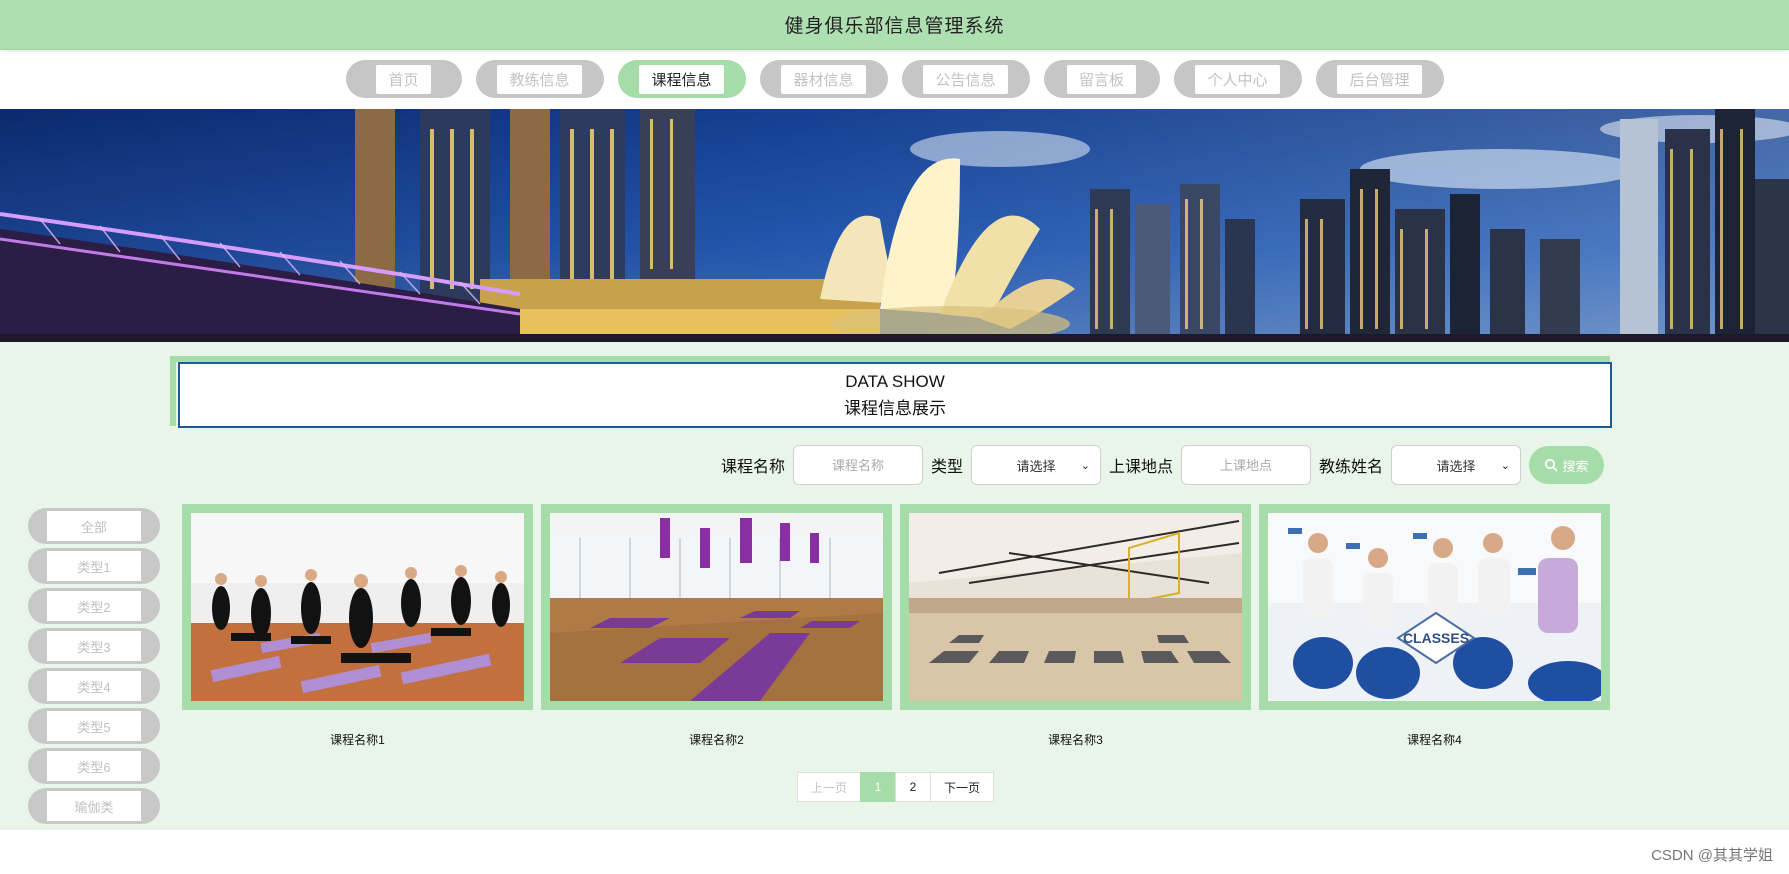 The image size is (1789, 874). I want to click on category-label: 类型5, so click(94, 726).